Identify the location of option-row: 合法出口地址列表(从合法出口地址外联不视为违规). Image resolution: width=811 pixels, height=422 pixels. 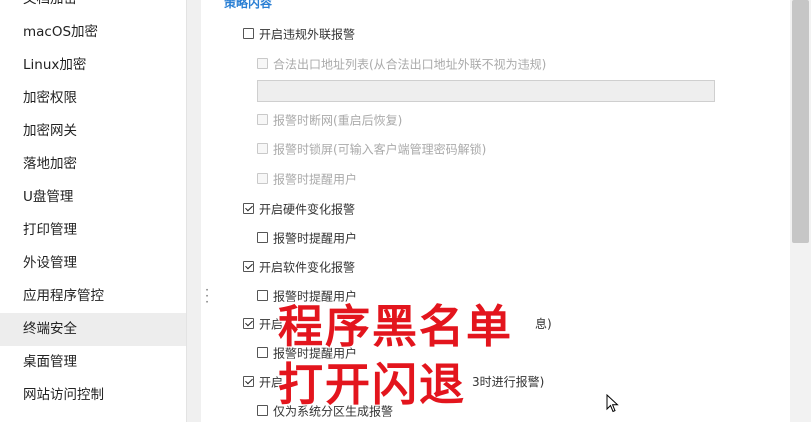
(401, 64).